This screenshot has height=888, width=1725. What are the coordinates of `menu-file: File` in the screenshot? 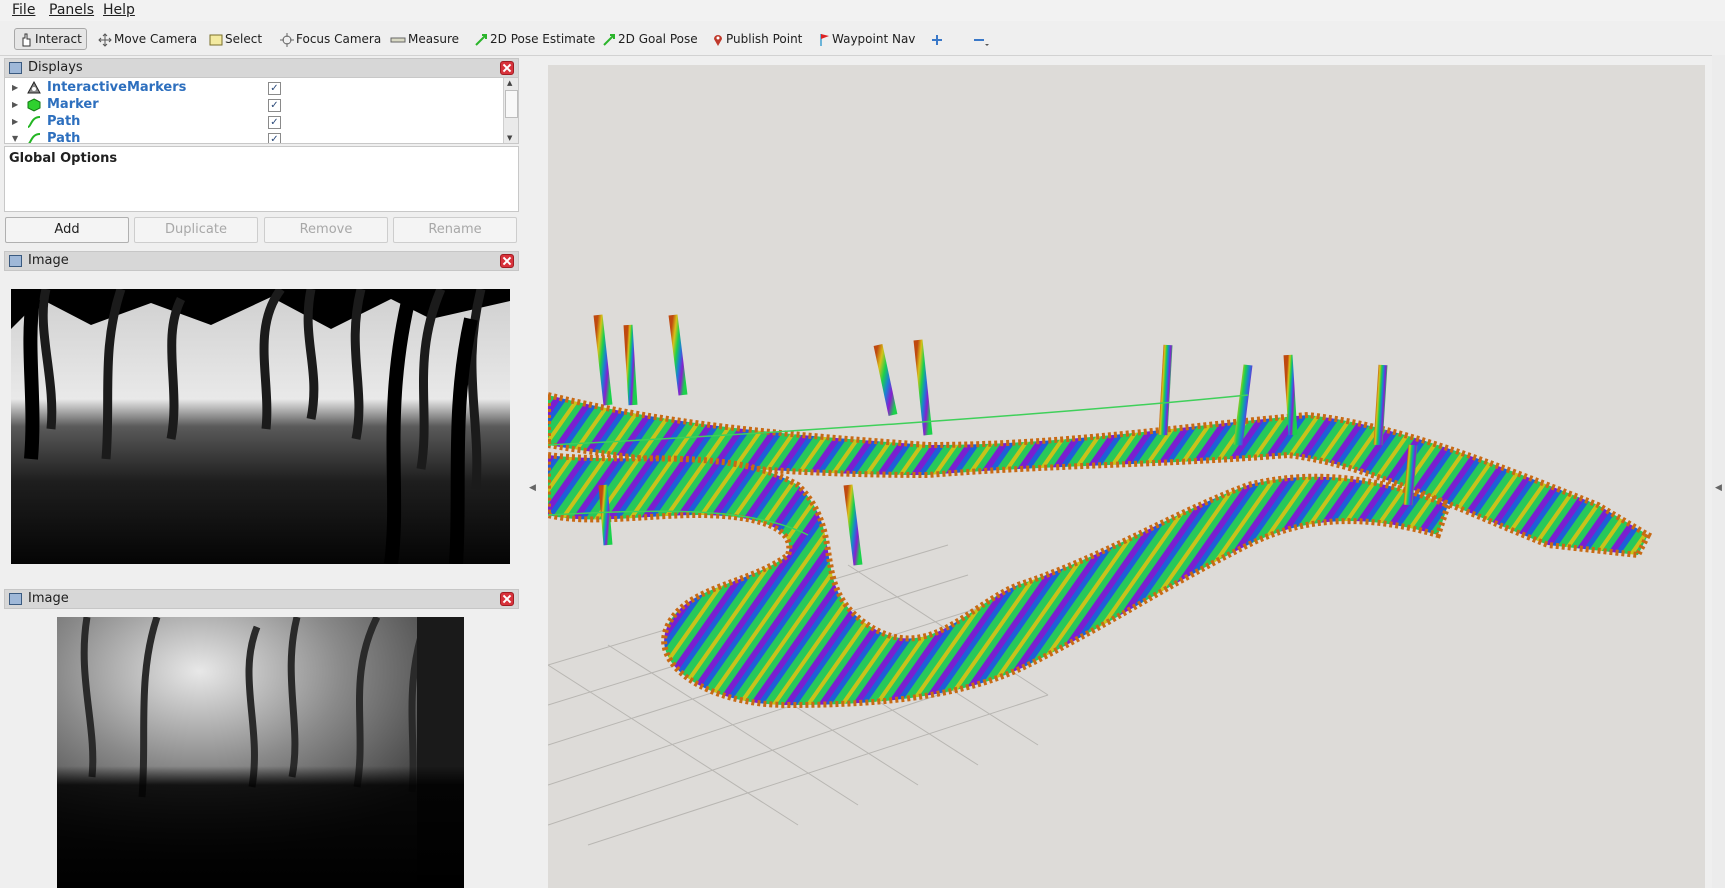 It's located at (23, 10).